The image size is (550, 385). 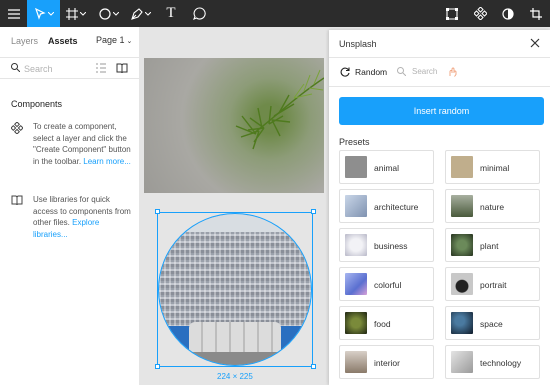 What do you see at coordinates (38, 69) in the screenshot?
I see `asset-search-input: Search` at bounding box center [38, 69].